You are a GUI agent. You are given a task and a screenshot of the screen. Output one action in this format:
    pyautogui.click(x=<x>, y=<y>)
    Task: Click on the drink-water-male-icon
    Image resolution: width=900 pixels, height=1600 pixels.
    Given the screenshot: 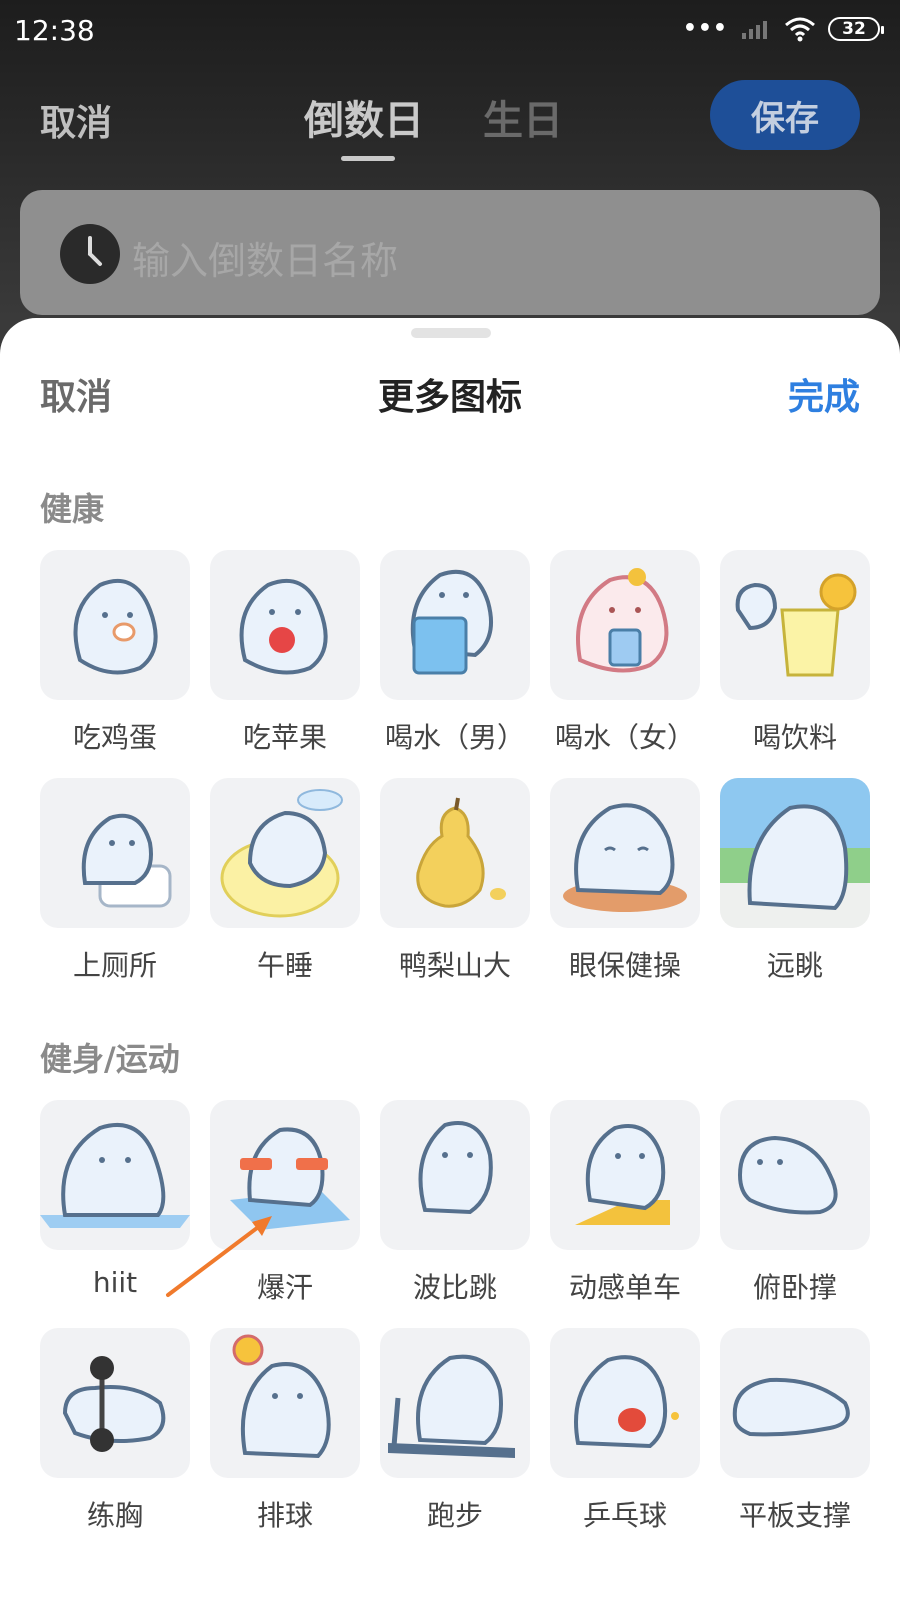 What is the action you would take?
    pyautogui.click(x=455, y=625)
    